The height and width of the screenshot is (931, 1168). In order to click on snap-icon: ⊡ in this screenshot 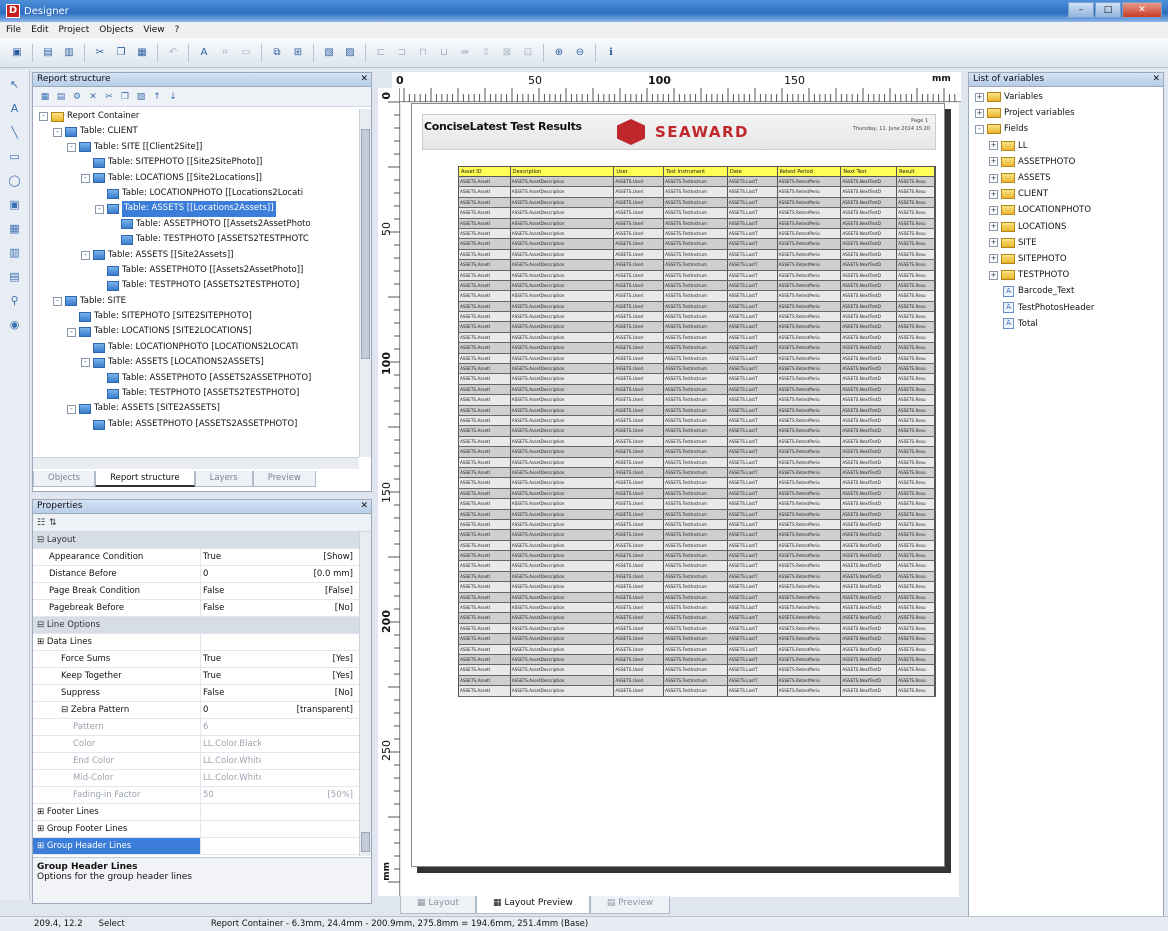, I will do `click(528, 53)`.